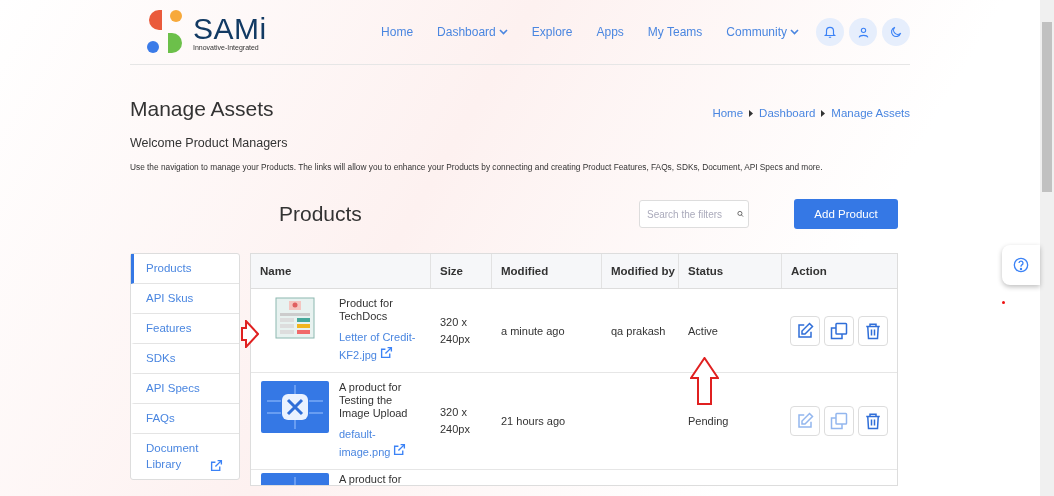 The height and width of the screenshot is (496, 1054). Describe the element at coordinates (185, 299) in the screenshot. I see `sidebar-item: API Skus` at that location.